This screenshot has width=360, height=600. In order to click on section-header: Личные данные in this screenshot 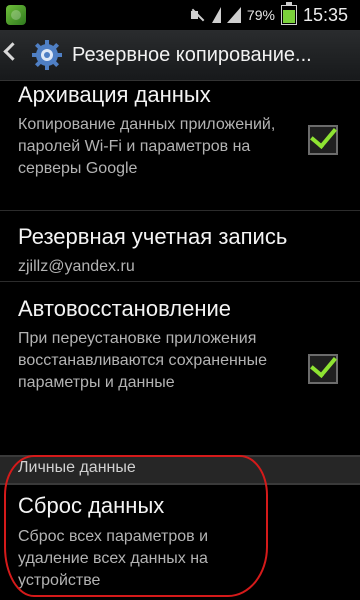, I will do `click(180, 470)`.